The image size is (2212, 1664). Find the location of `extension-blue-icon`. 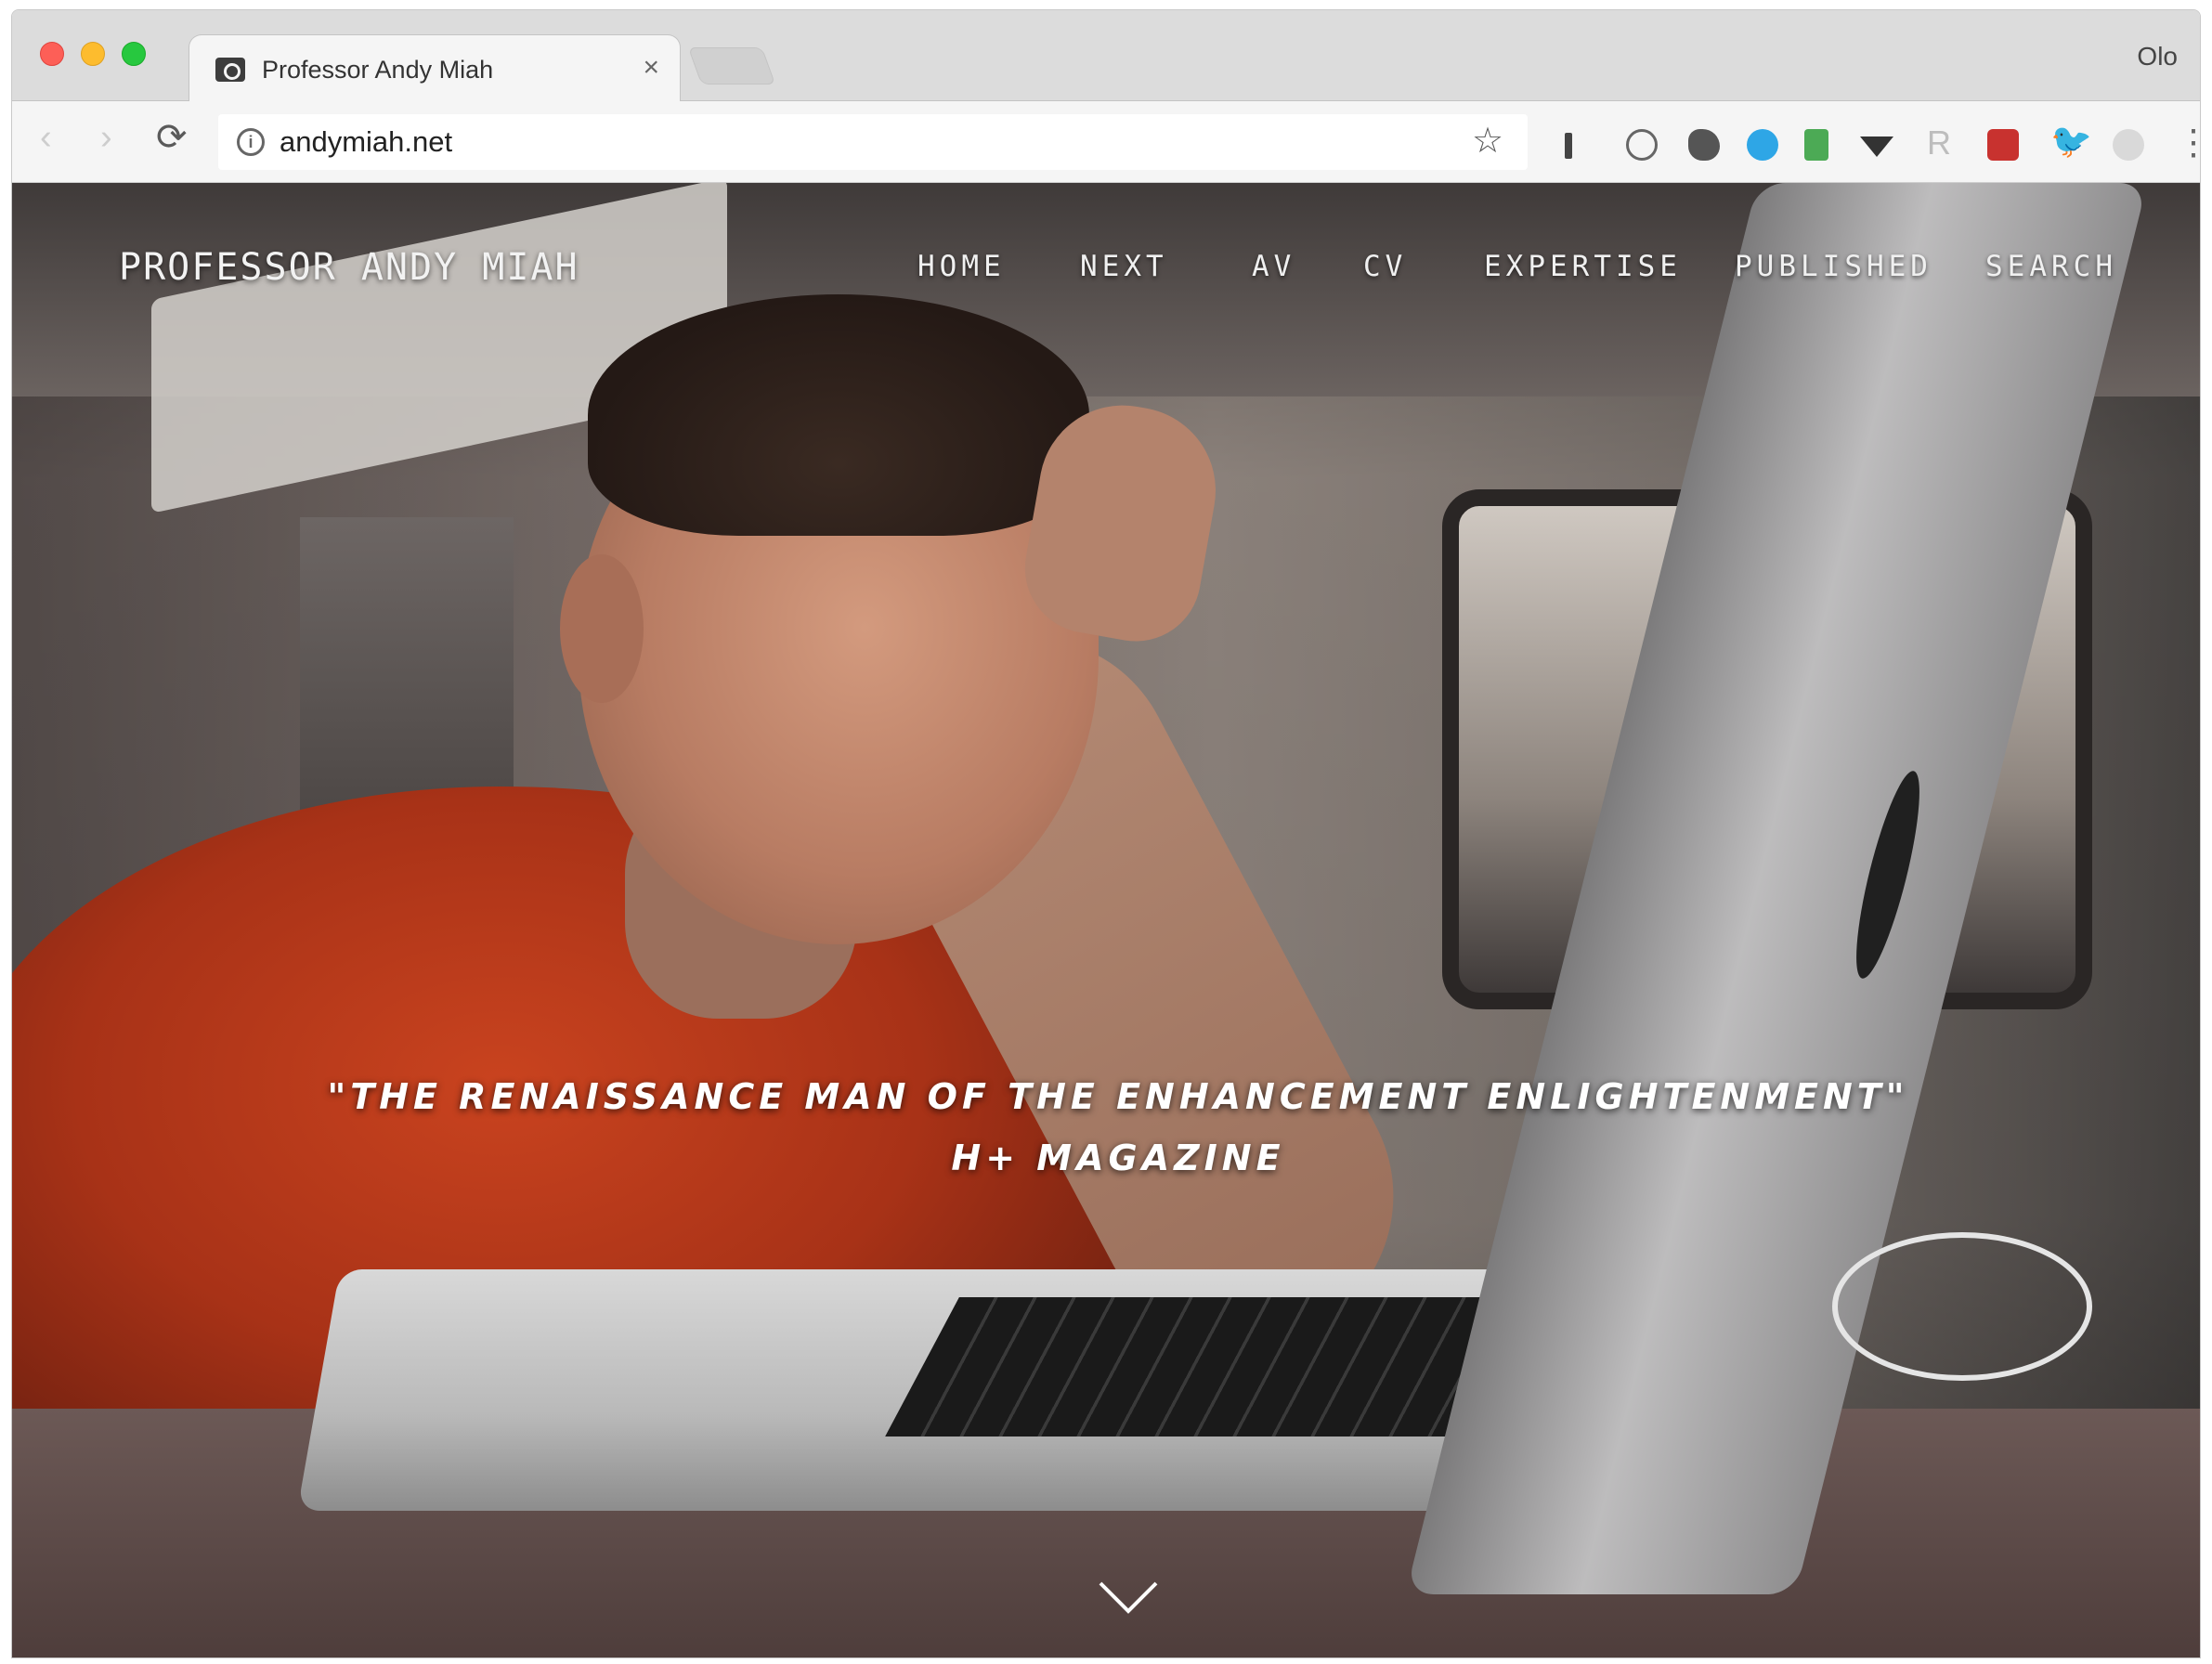

extension-blue-icon is located at coordinates (1762, 145).